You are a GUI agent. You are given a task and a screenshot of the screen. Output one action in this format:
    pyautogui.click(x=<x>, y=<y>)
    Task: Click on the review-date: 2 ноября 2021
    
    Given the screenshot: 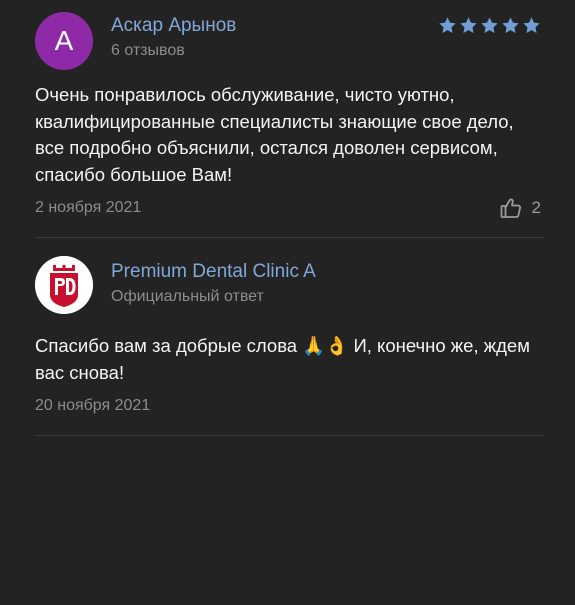 What is the action you would take?
    pyautogui.click(x=88, y=207)
    